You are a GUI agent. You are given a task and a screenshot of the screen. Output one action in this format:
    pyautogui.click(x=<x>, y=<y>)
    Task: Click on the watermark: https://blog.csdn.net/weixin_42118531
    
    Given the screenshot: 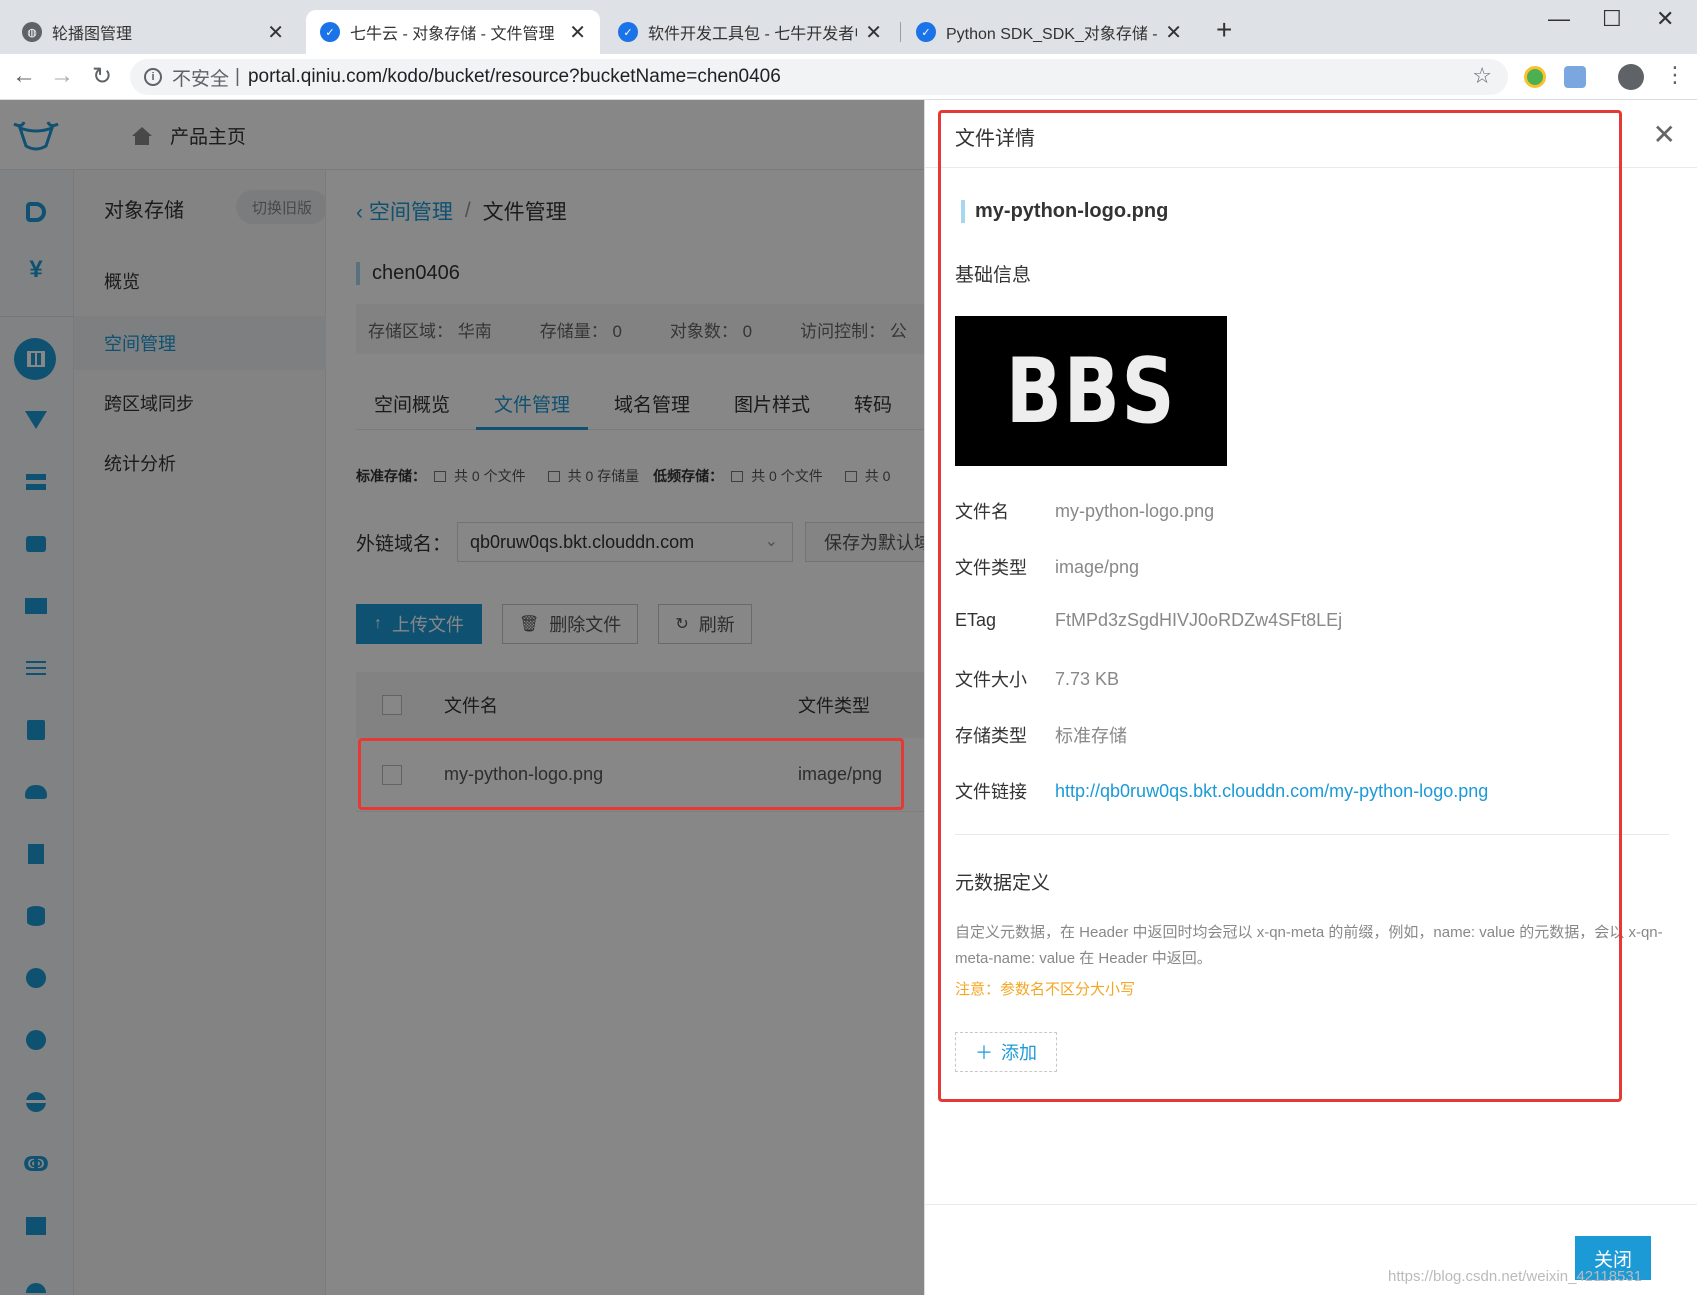 What is the action you would take?
    pyautogui.click(x=1515, y=1276)
    